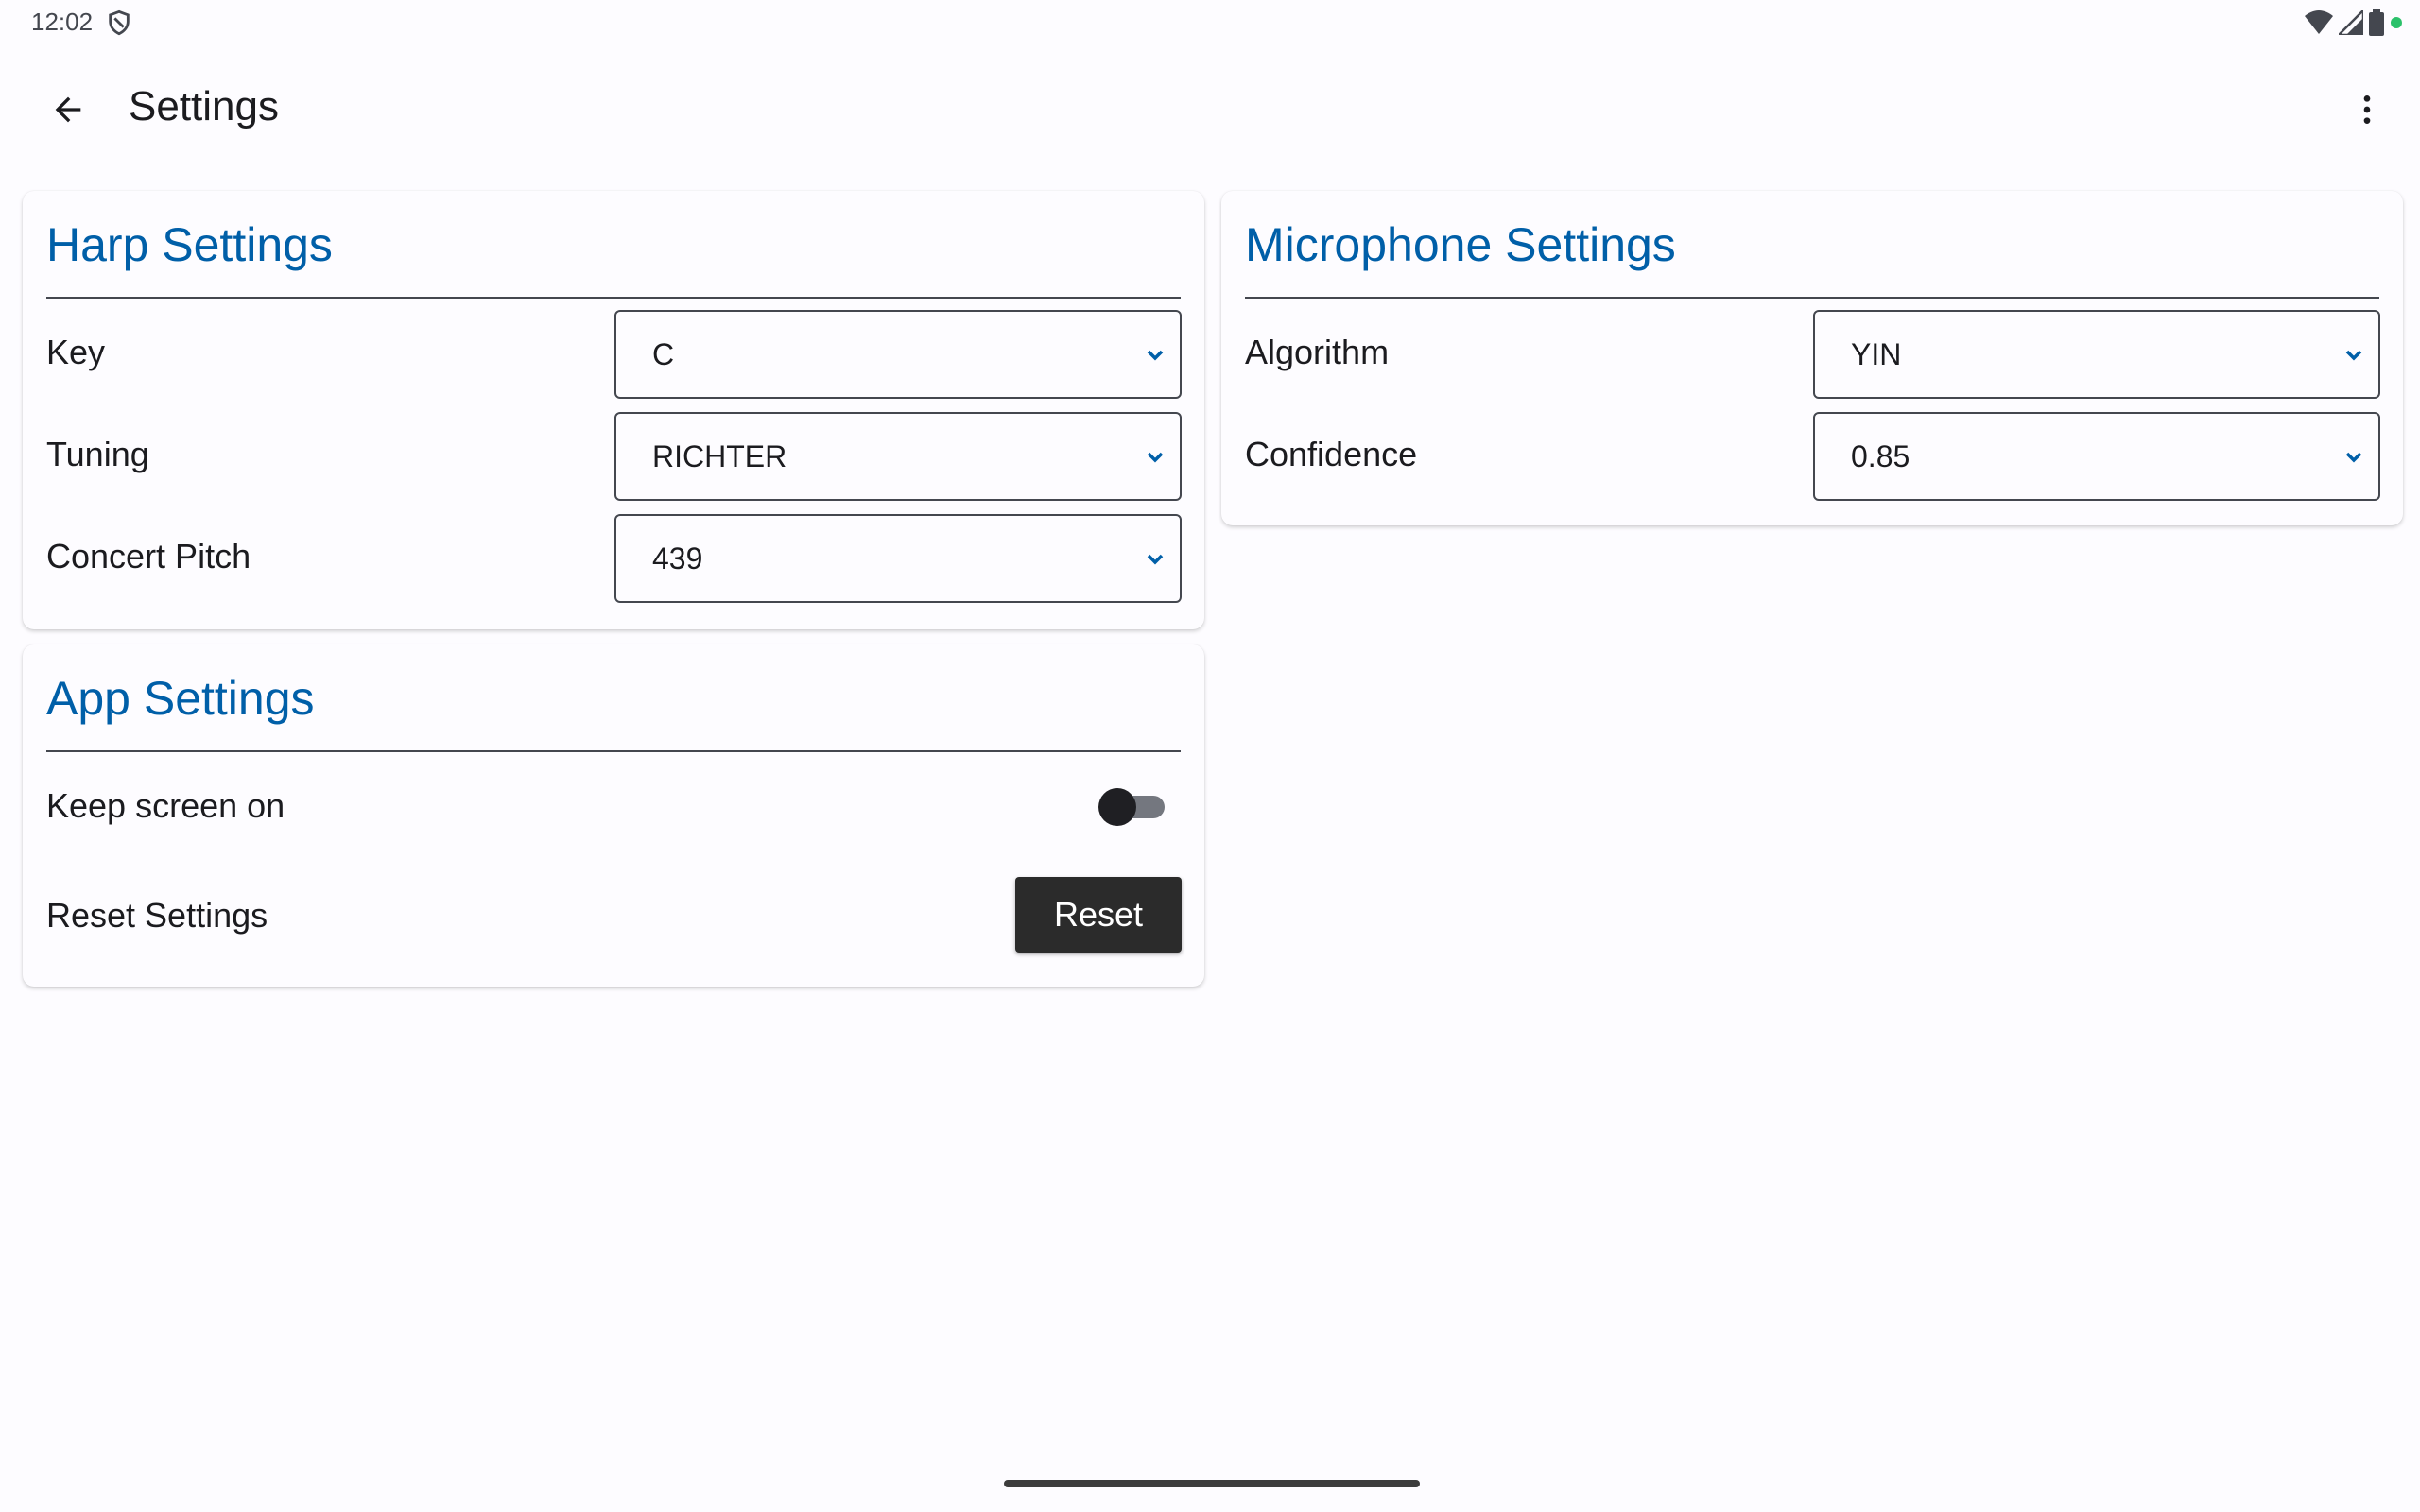  What do you see at coordinates (898, 456) in the screenshot?
I see `tuning-select: RICHTER` at bounding box center [898, 456].